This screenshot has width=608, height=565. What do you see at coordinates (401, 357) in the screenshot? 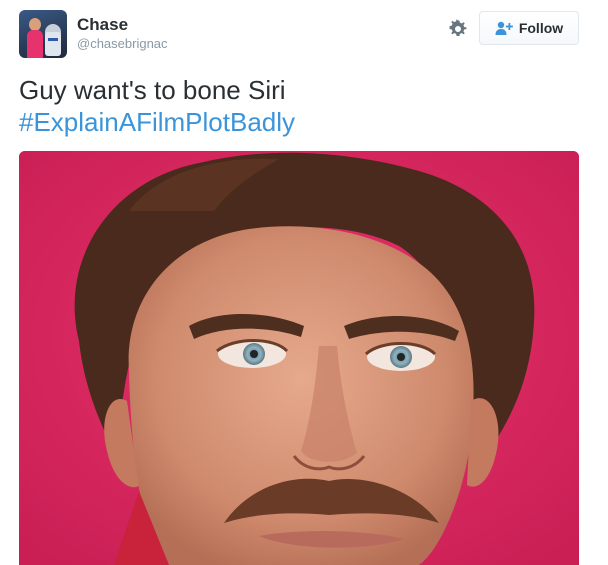
I see `right-pupil` at bounding box center [401, 357].